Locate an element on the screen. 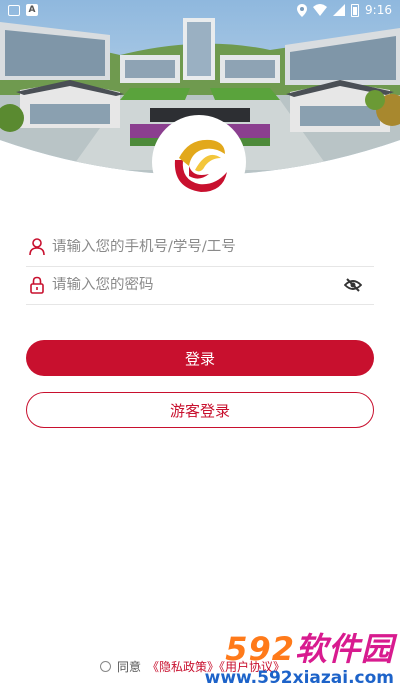  watermark-brand-text: 软件园 is located at coordinates (344, 649).